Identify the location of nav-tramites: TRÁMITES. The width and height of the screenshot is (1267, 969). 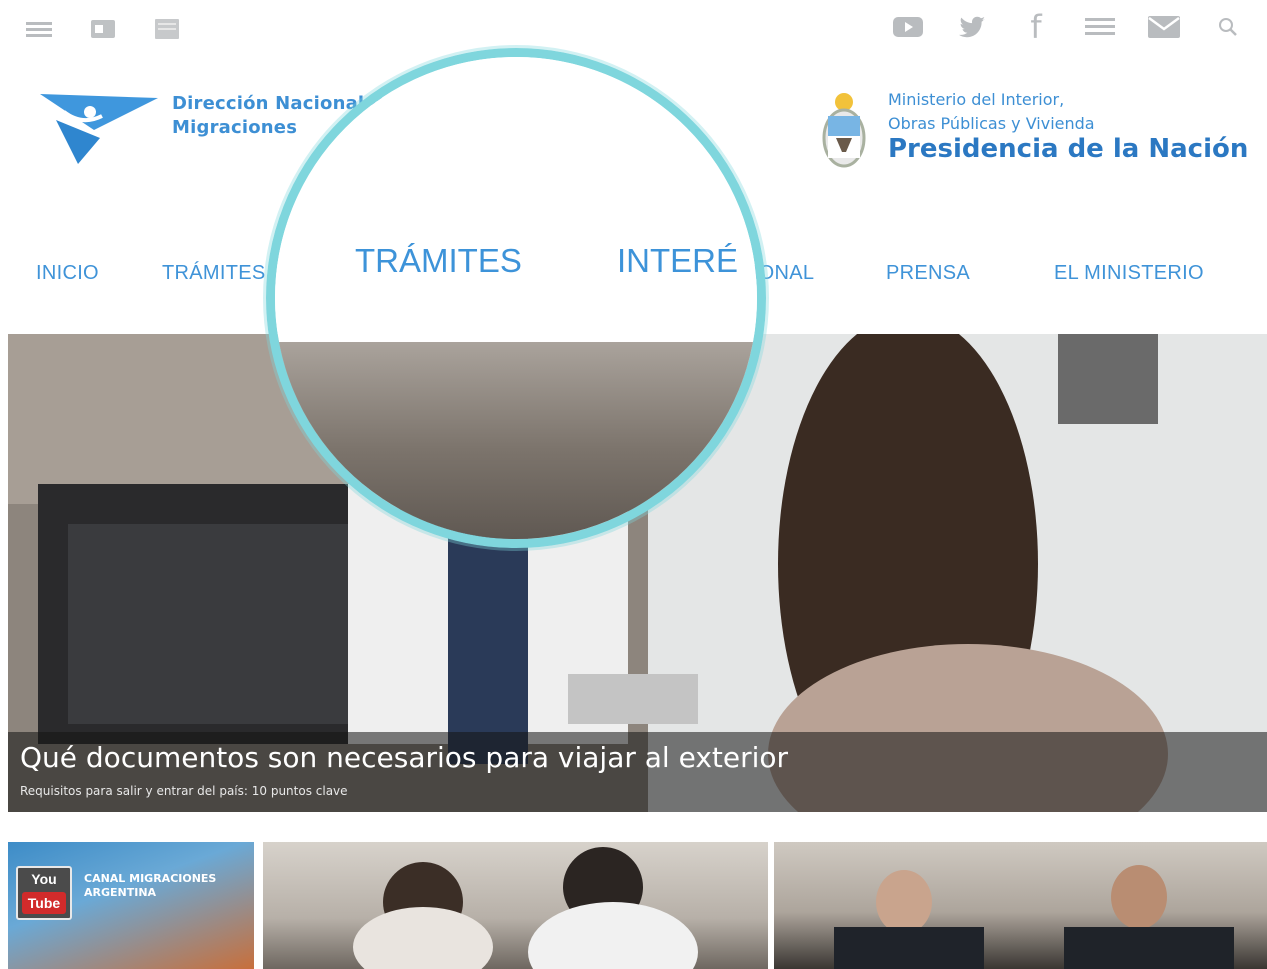
(214, 273).